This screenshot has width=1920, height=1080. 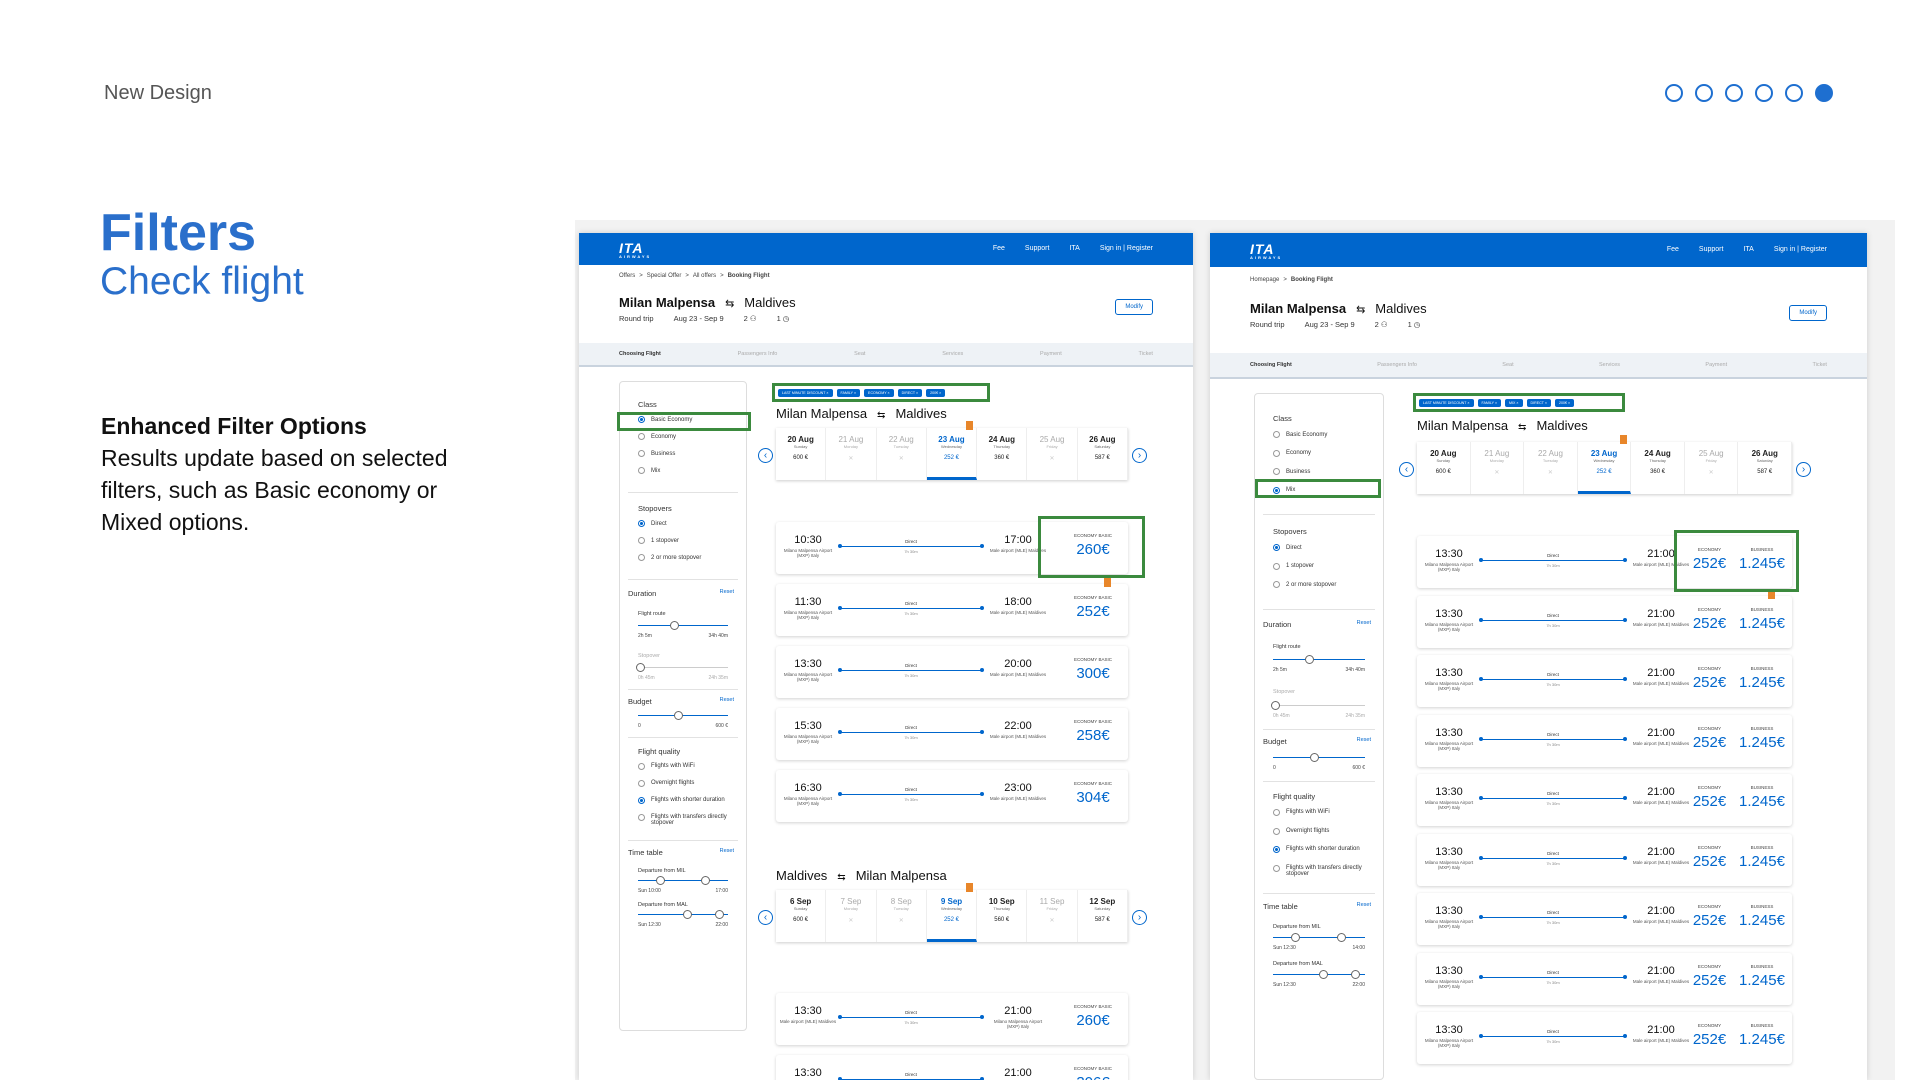 What do you see at coordinates (1093, 1020) in the screenshot?
I see `fare-price: 260€` at bounding box center [1093, 1020].